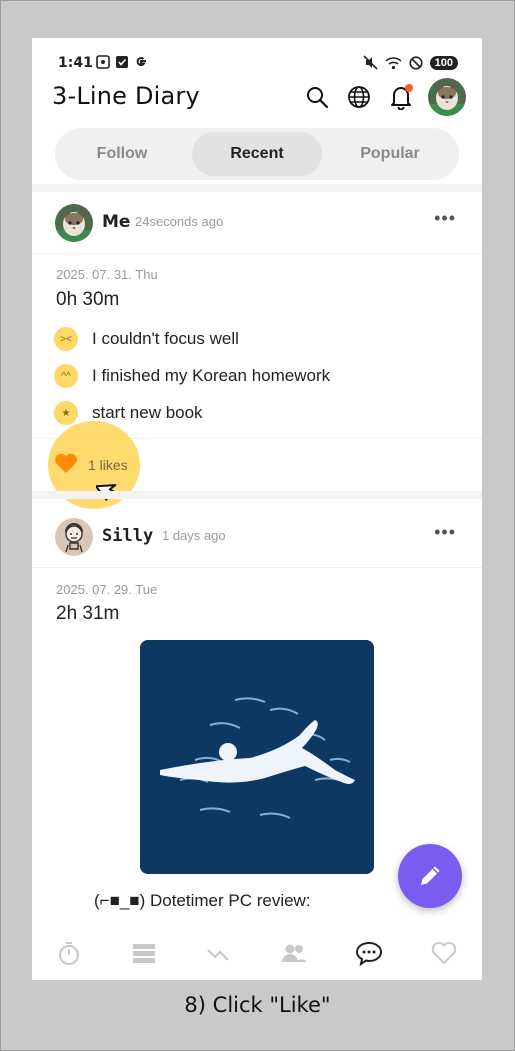  Describe the element at coordinates (257, 98) in the screenshot. I see `app-bar: 3-Line Diary` at that location.